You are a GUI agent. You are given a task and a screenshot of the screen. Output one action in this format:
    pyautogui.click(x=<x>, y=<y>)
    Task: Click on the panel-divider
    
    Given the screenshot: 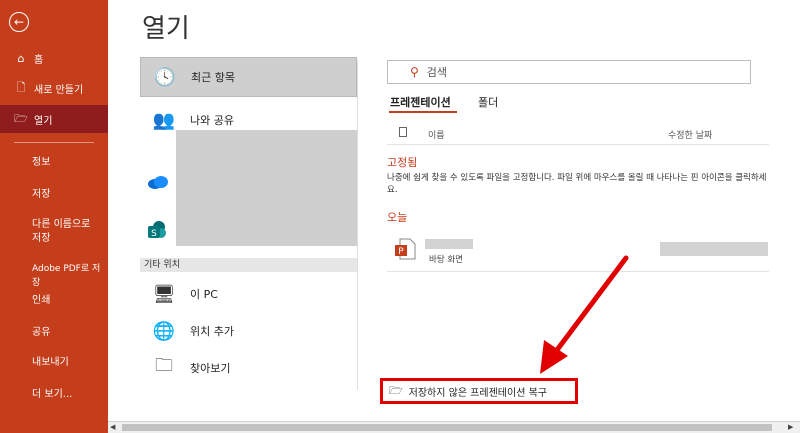 What is the action you would take?
    pyautogui.click(x=357, y=225)
    